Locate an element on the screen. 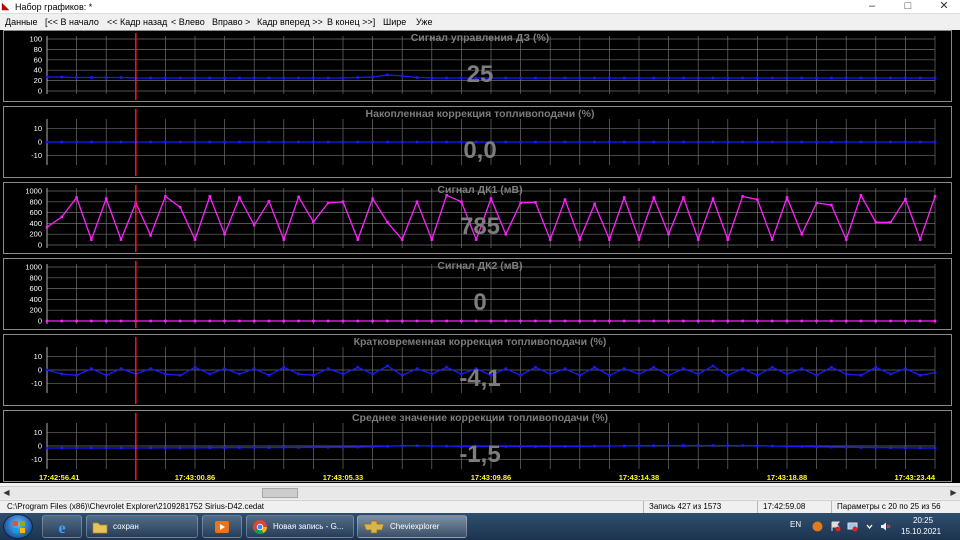  menu-frame-forward: Кадр вперед >> is located at coordinates (290, 22).